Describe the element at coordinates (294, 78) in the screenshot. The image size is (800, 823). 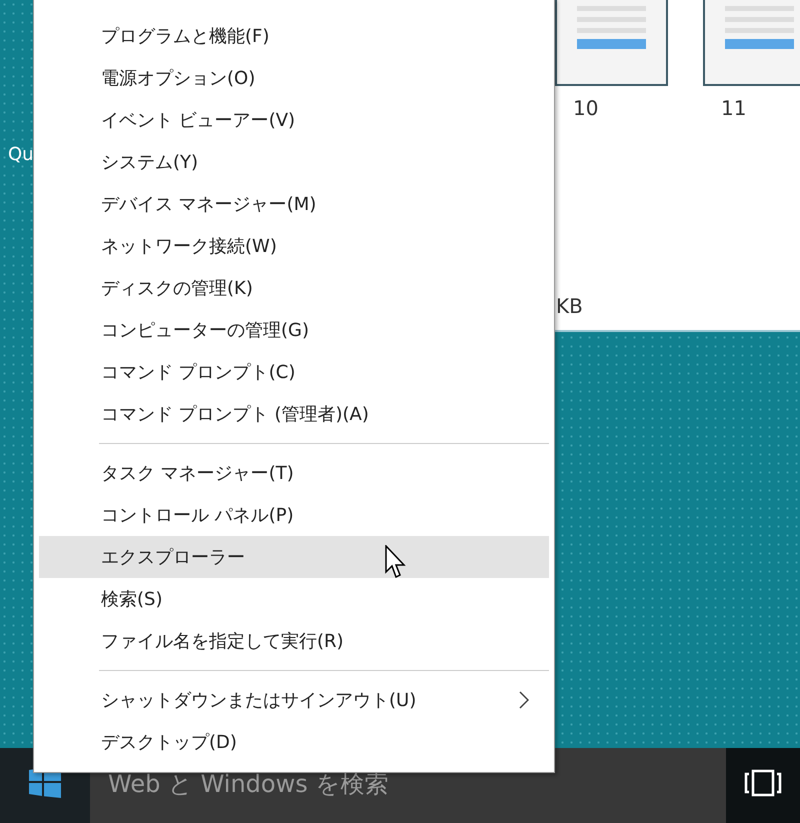
I see `menu-item: 電源オプション(O)` at that location.